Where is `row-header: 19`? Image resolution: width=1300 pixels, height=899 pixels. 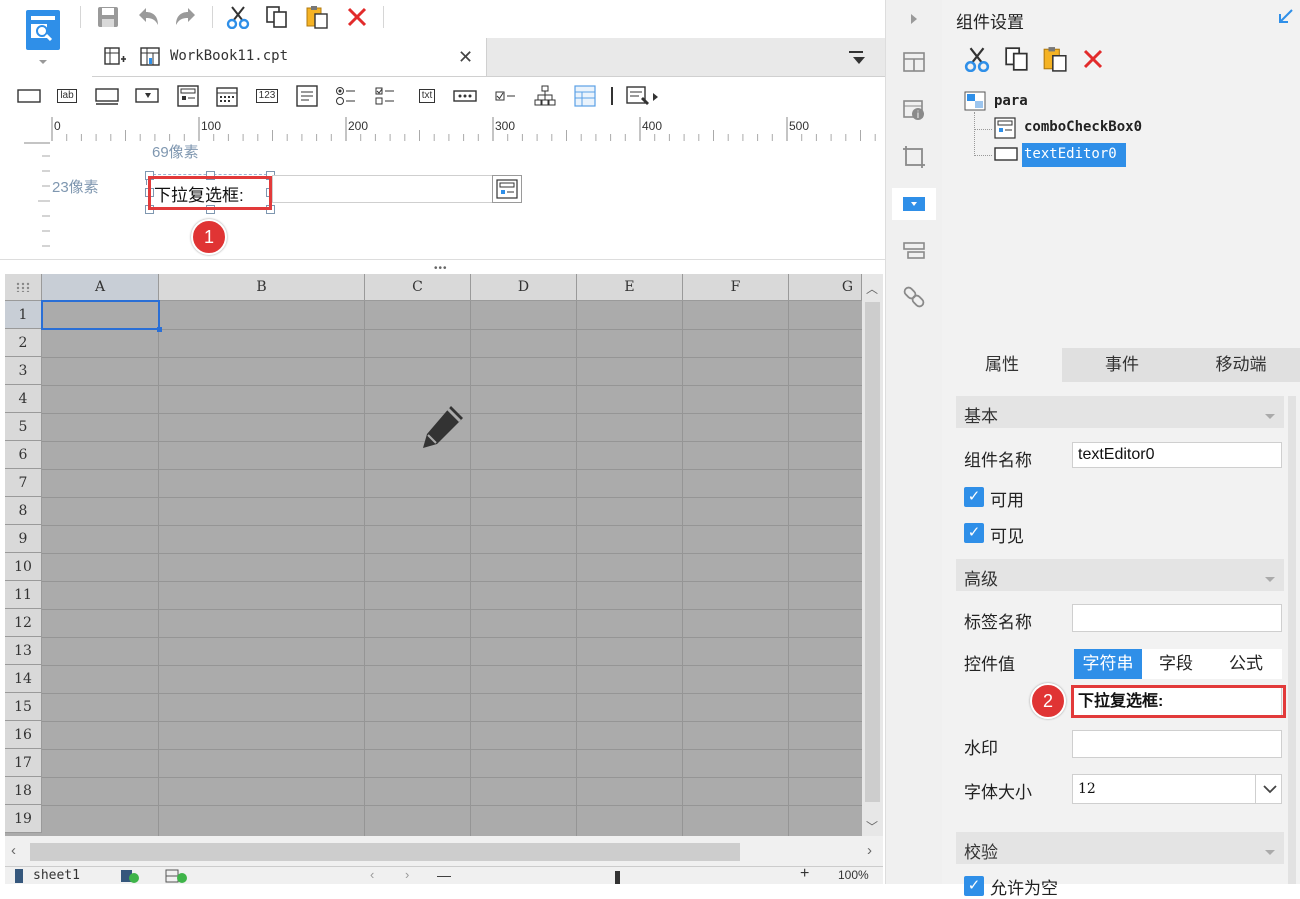
row-header: 19 is located at coordinates (23, 819).